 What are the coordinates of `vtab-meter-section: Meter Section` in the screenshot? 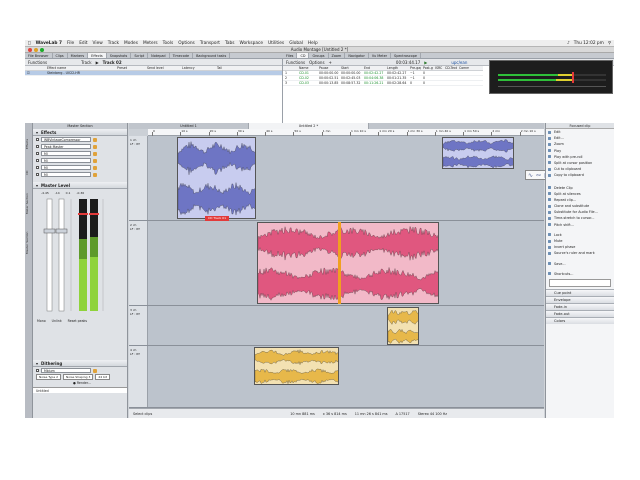 It's located at (29, 204).